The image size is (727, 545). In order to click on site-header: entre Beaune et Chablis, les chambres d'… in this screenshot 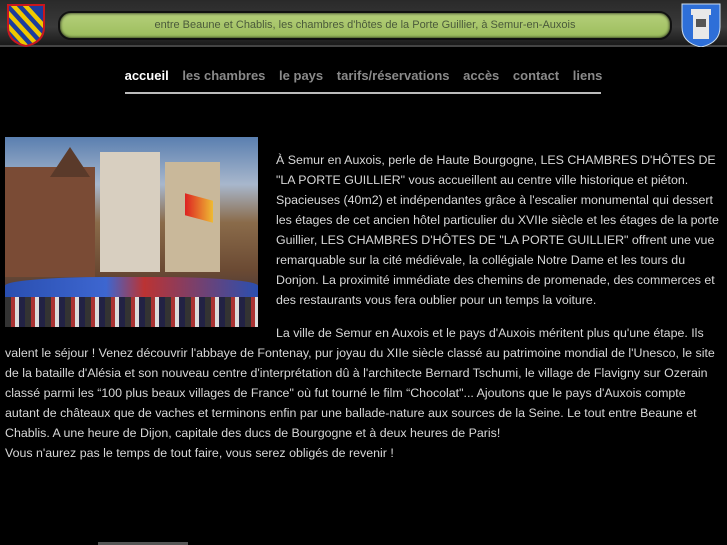, I will do `click(363, 23)`.